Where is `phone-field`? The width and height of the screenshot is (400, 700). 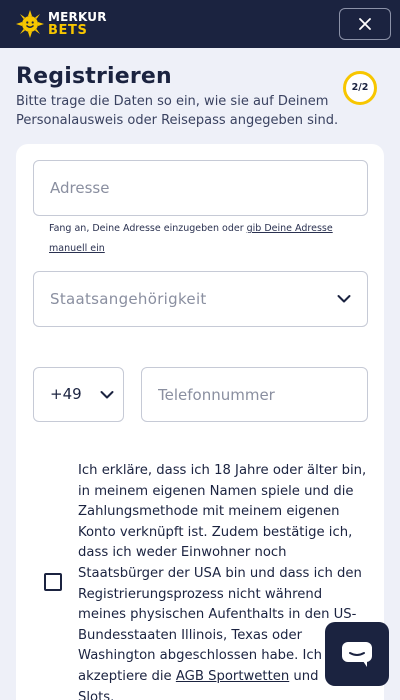 phone-field is located at coordinates (254, 394).